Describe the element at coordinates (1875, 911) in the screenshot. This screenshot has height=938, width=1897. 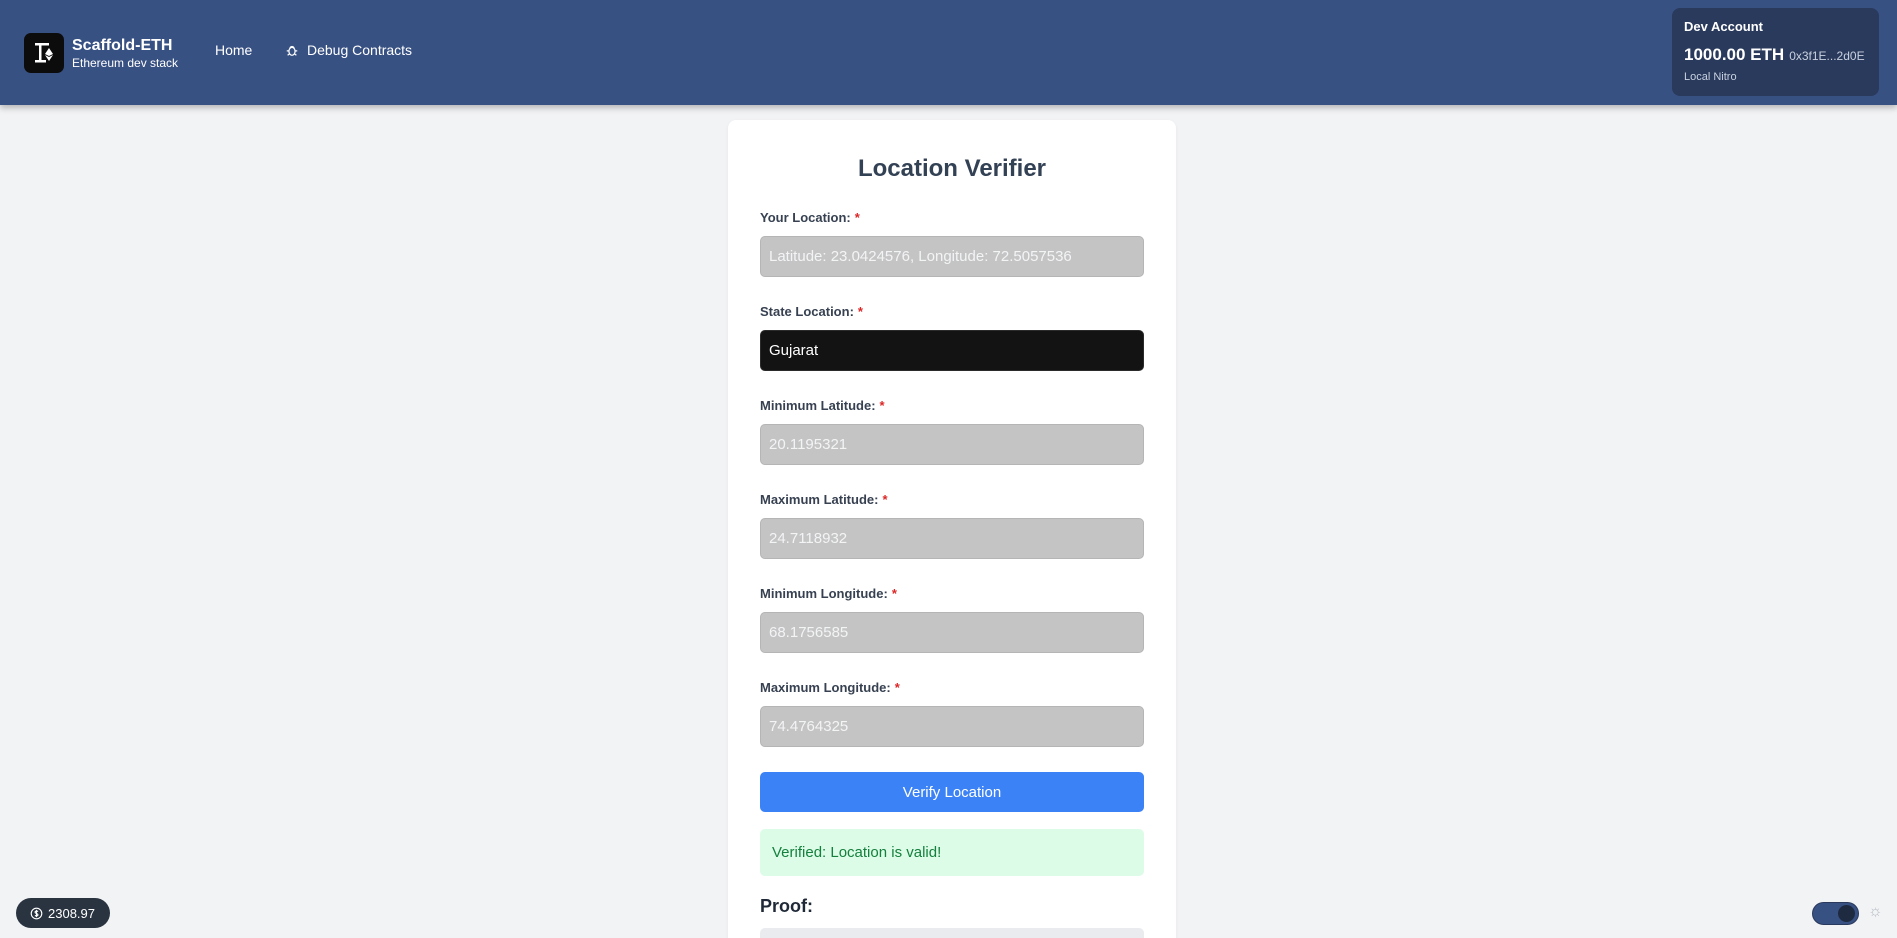
I see `sun-icon: ☼` at that location.